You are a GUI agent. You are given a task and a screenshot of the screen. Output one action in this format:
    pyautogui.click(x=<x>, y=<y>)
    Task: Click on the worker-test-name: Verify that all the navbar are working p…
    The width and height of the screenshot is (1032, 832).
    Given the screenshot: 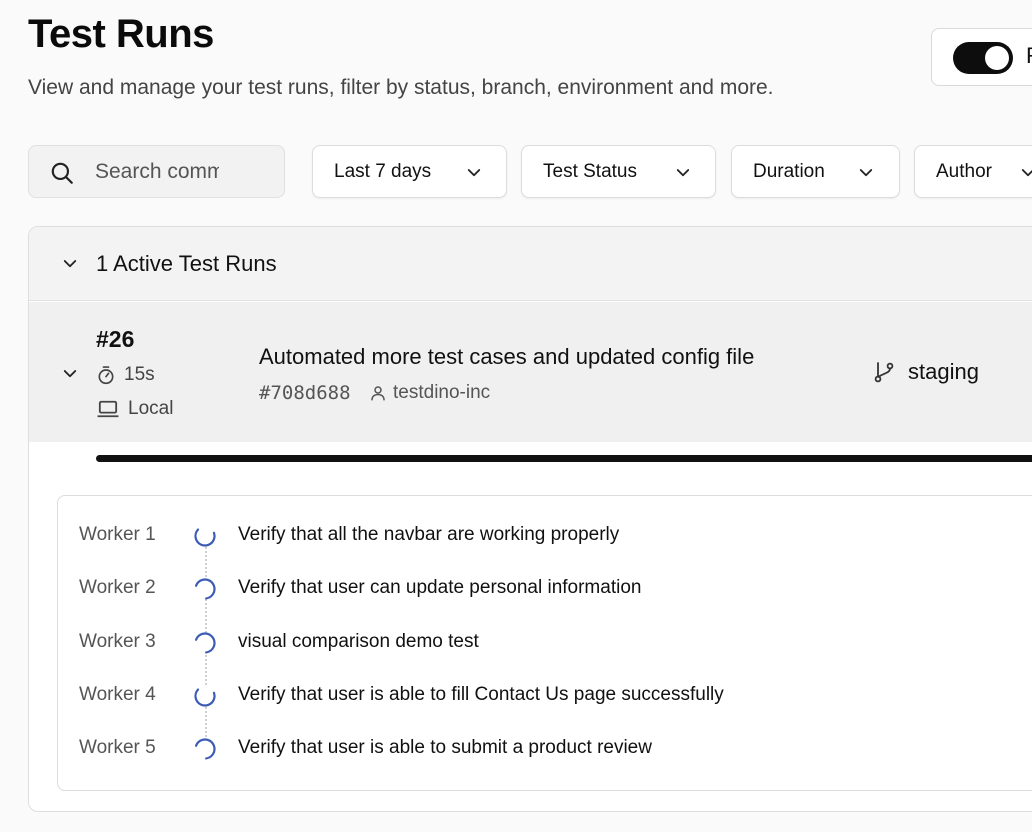 What is the action you would take?
    pyautogui.click(x=428, y=535)
    